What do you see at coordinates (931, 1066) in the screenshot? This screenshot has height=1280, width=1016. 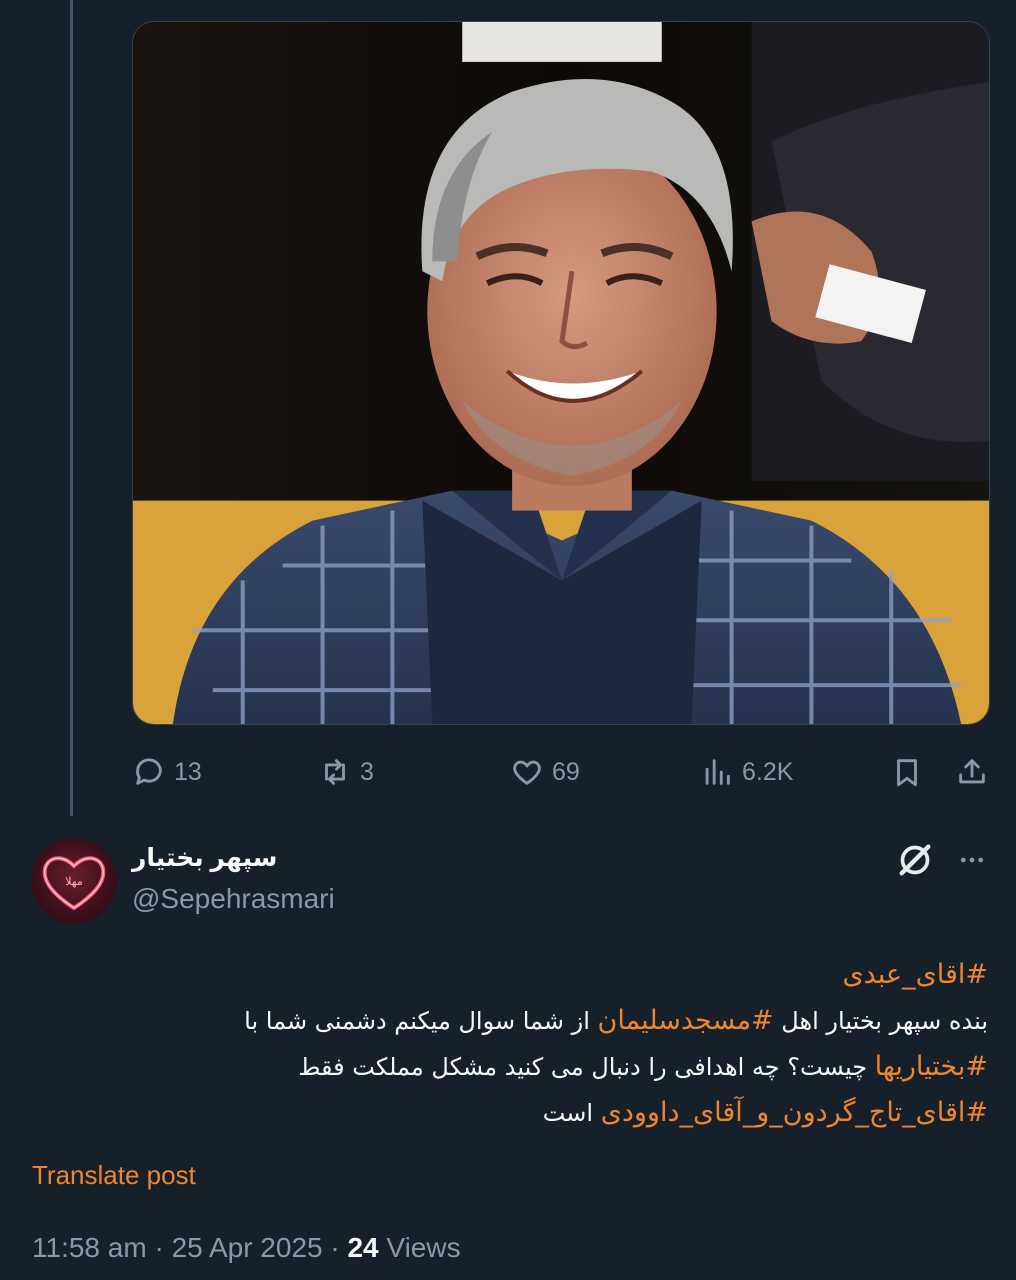 I see `hashtag-link: #بختیاریها` at bounding box center [931, 1066].